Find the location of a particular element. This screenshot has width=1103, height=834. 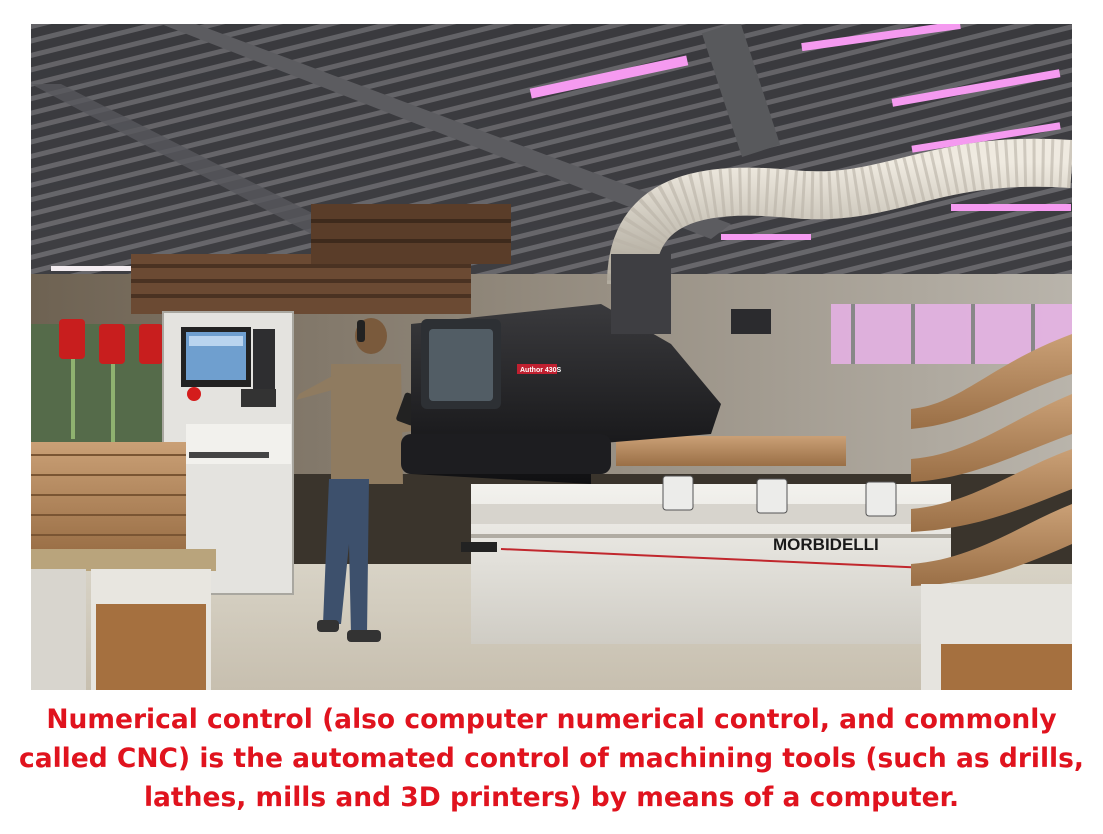

machine-brand-label: MORBIDELLI is located at coordinates (826, 544).